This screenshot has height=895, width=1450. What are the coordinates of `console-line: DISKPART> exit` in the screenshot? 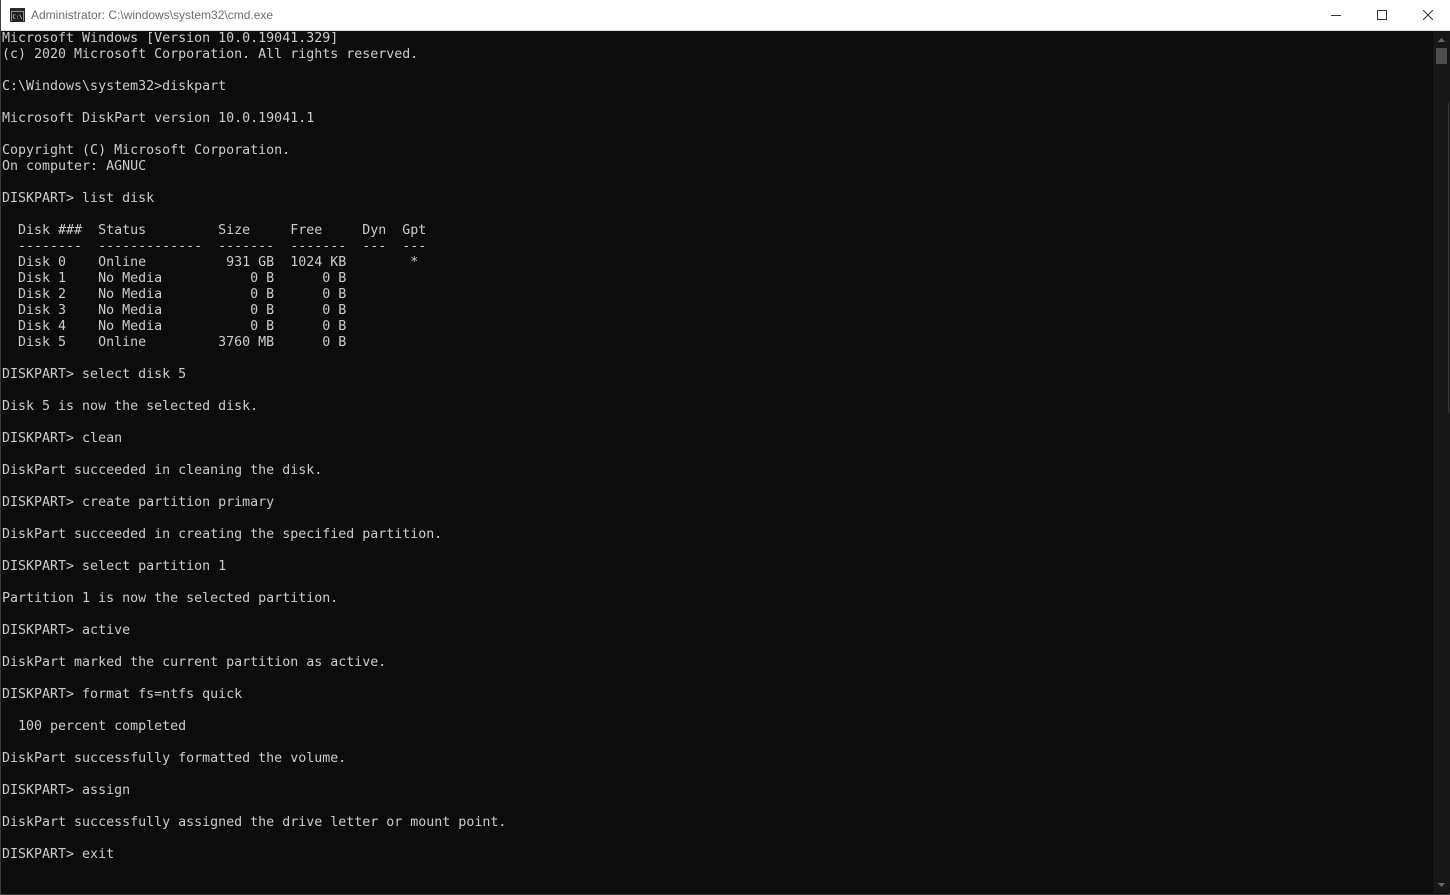 It's located at (58, 854).